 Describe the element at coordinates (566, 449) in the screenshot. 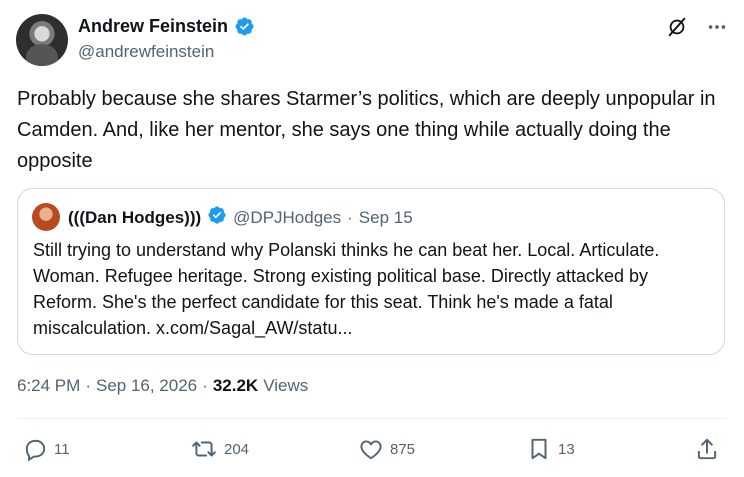

I see `bookmark-count: 13` at that location.